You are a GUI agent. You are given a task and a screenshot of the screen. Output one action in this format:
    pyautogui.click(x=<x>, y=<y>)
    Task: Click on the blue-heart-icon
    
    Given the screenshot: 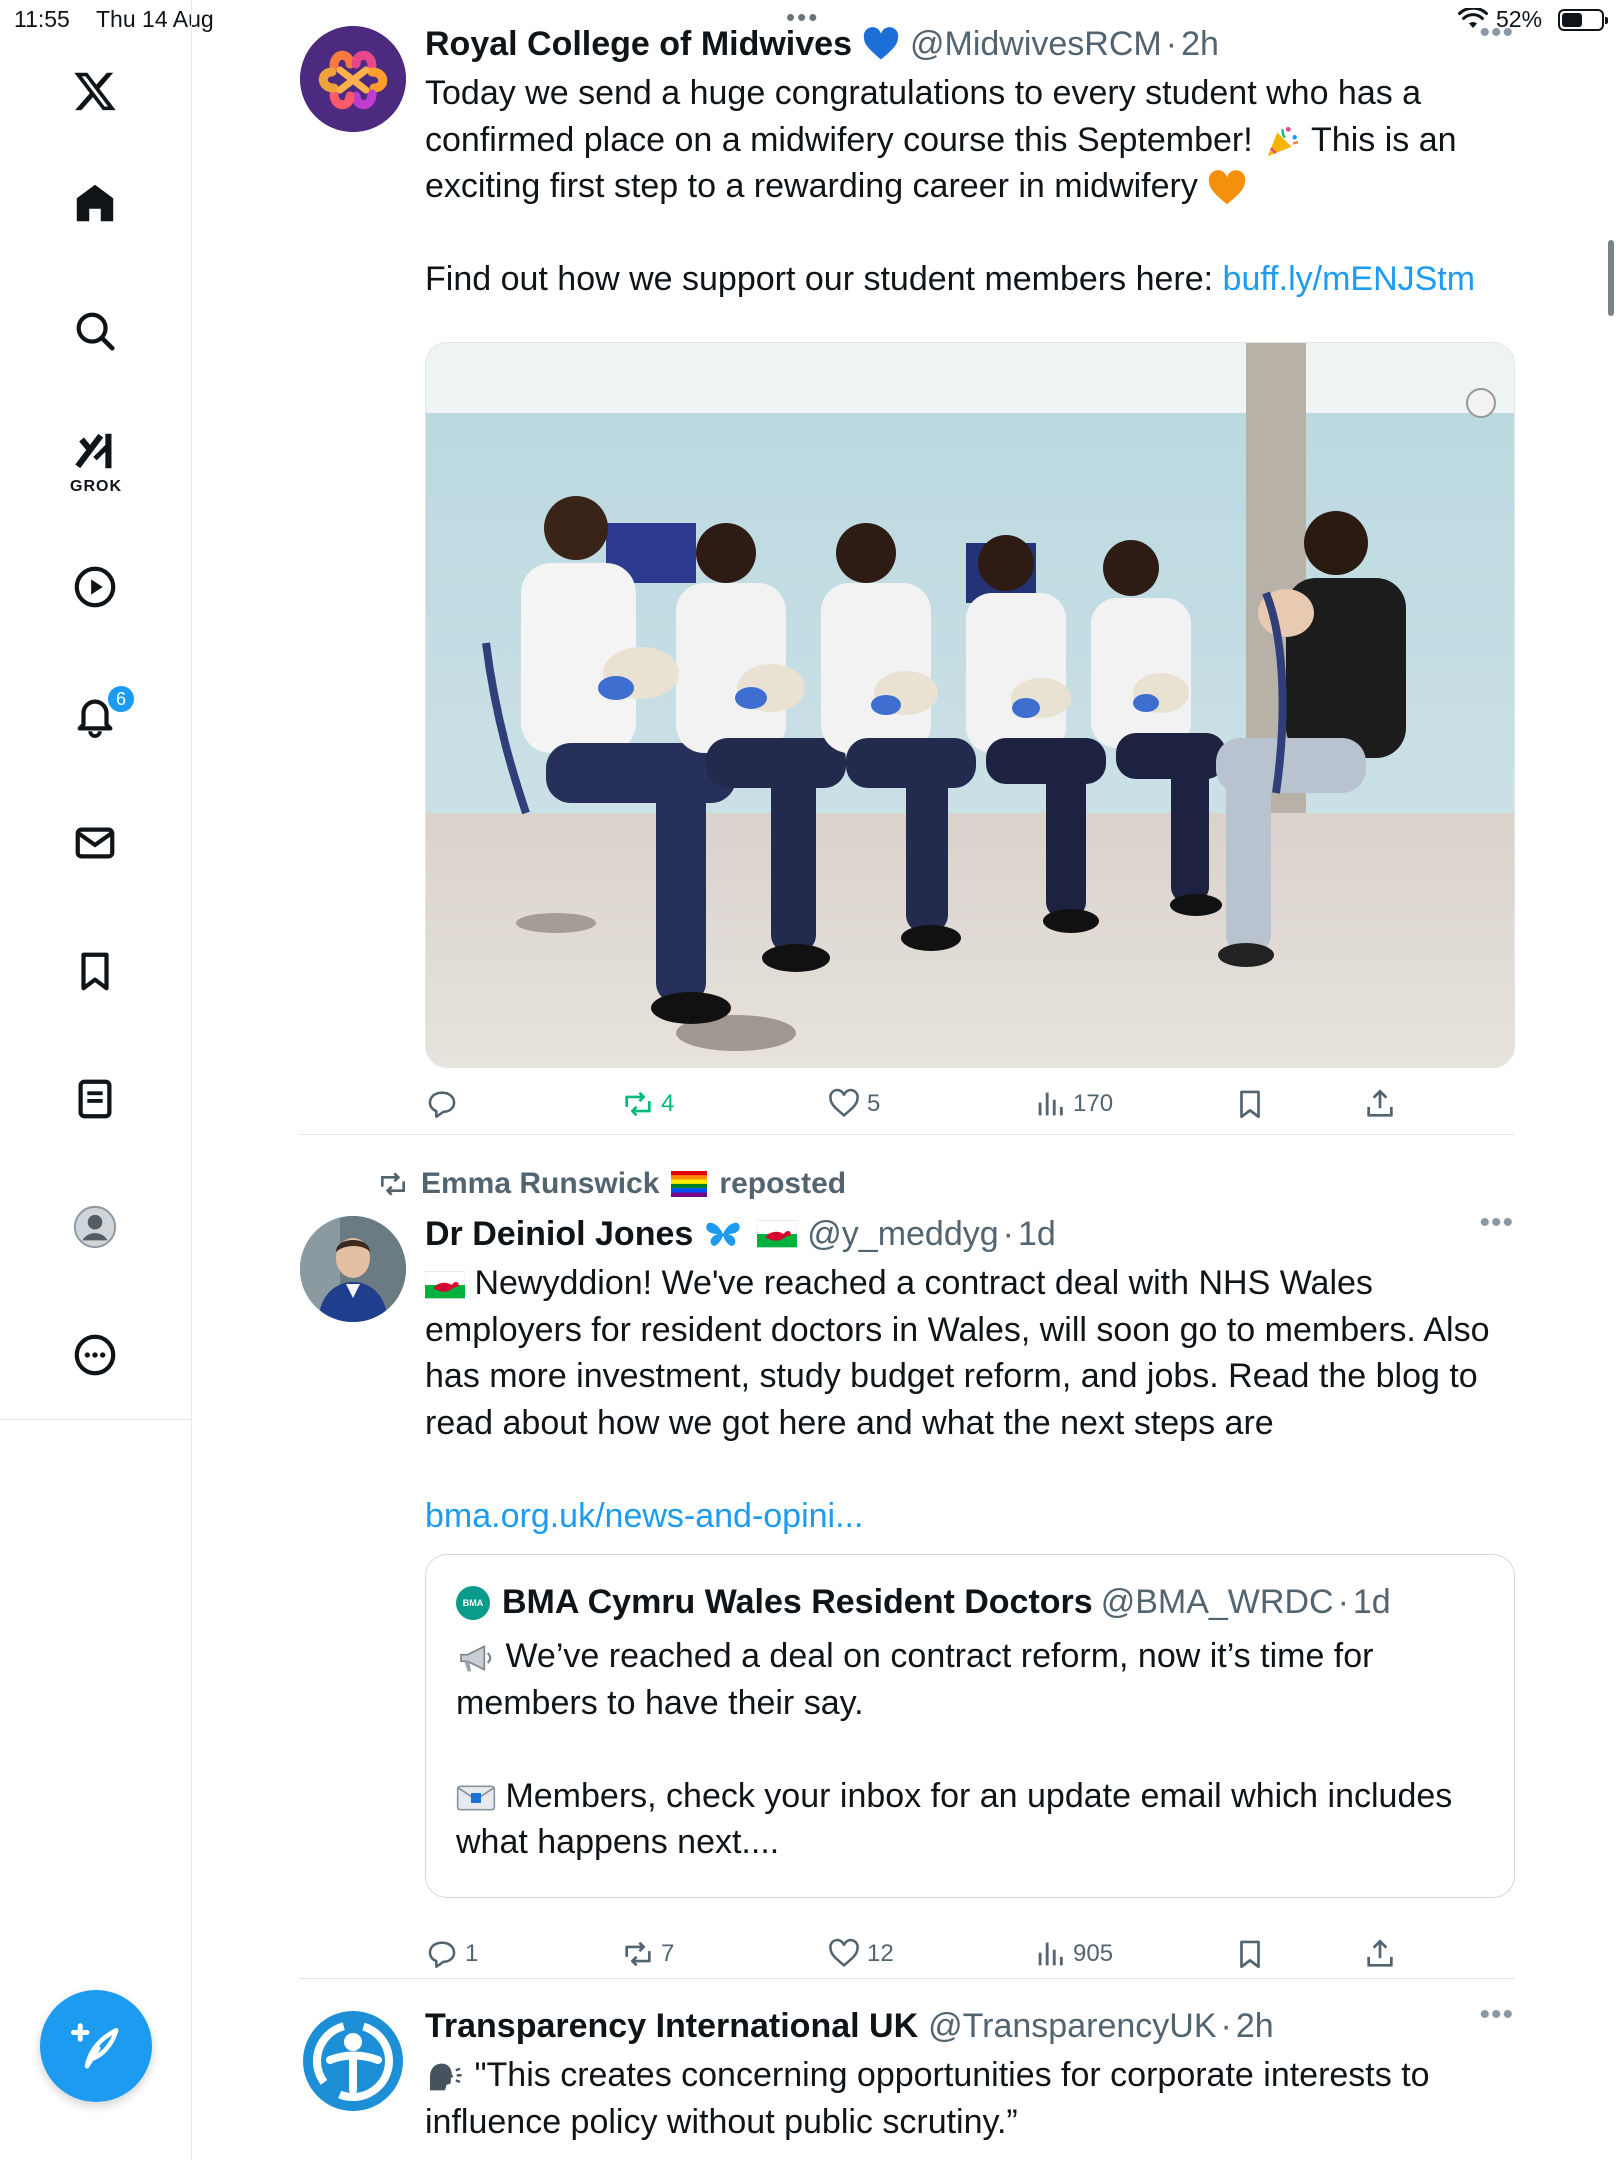 What is the action you would take?
    pyautogui.click(x=881, y=43)
    